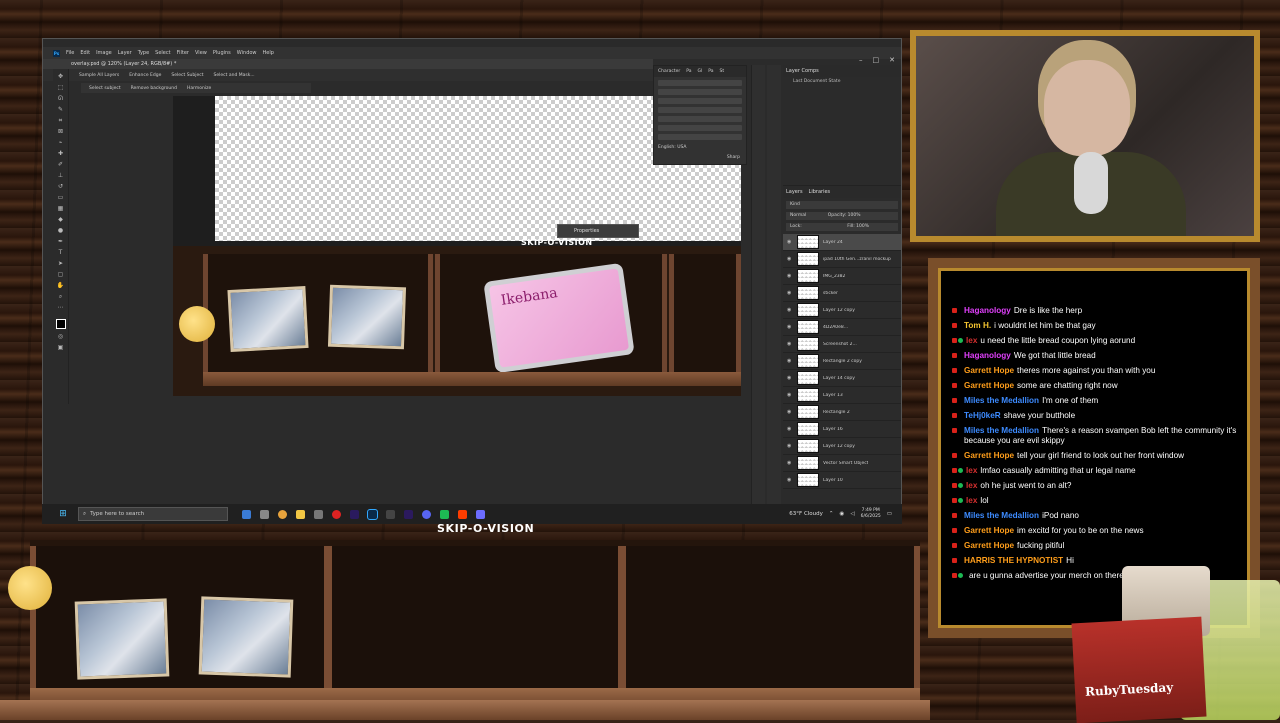 Image resolution: width=1280 pixels, height=723 pixels. Describe the element at coordinates (105, 88) in the screenshot. I see `select-subject-action: Select subject` at that location.